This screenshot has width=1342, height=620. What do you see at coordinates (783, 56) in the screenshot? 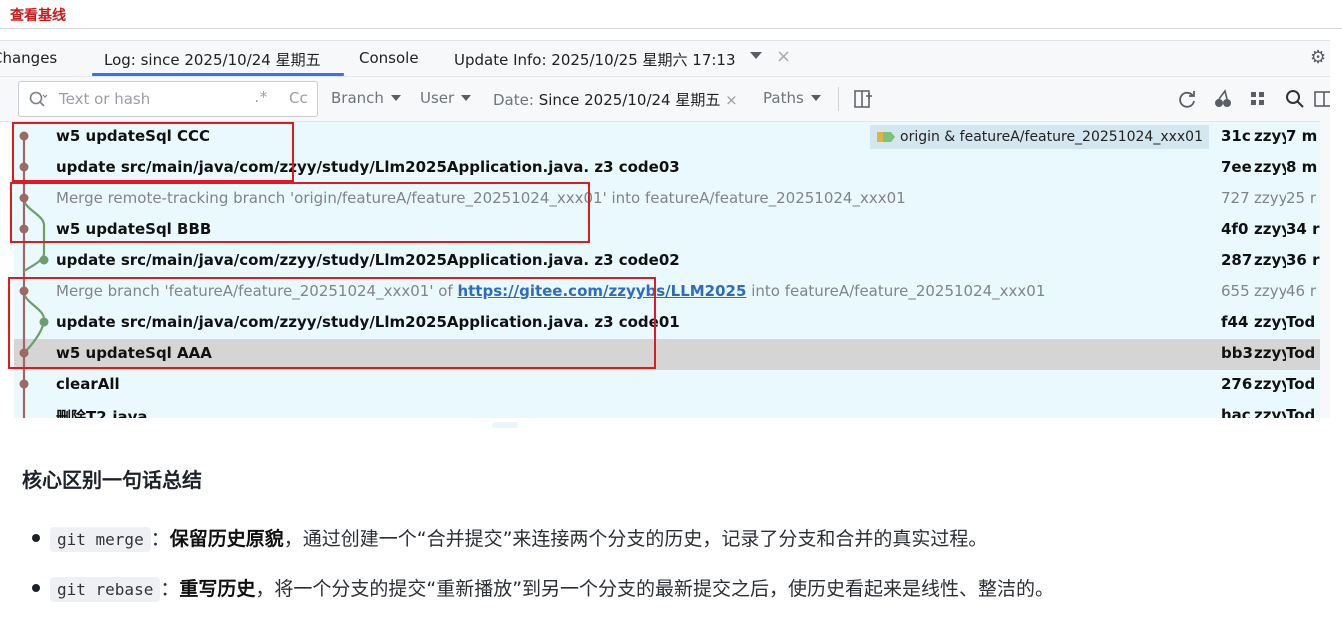
I see `close-icon: ×` at bounding box center [783, 56].